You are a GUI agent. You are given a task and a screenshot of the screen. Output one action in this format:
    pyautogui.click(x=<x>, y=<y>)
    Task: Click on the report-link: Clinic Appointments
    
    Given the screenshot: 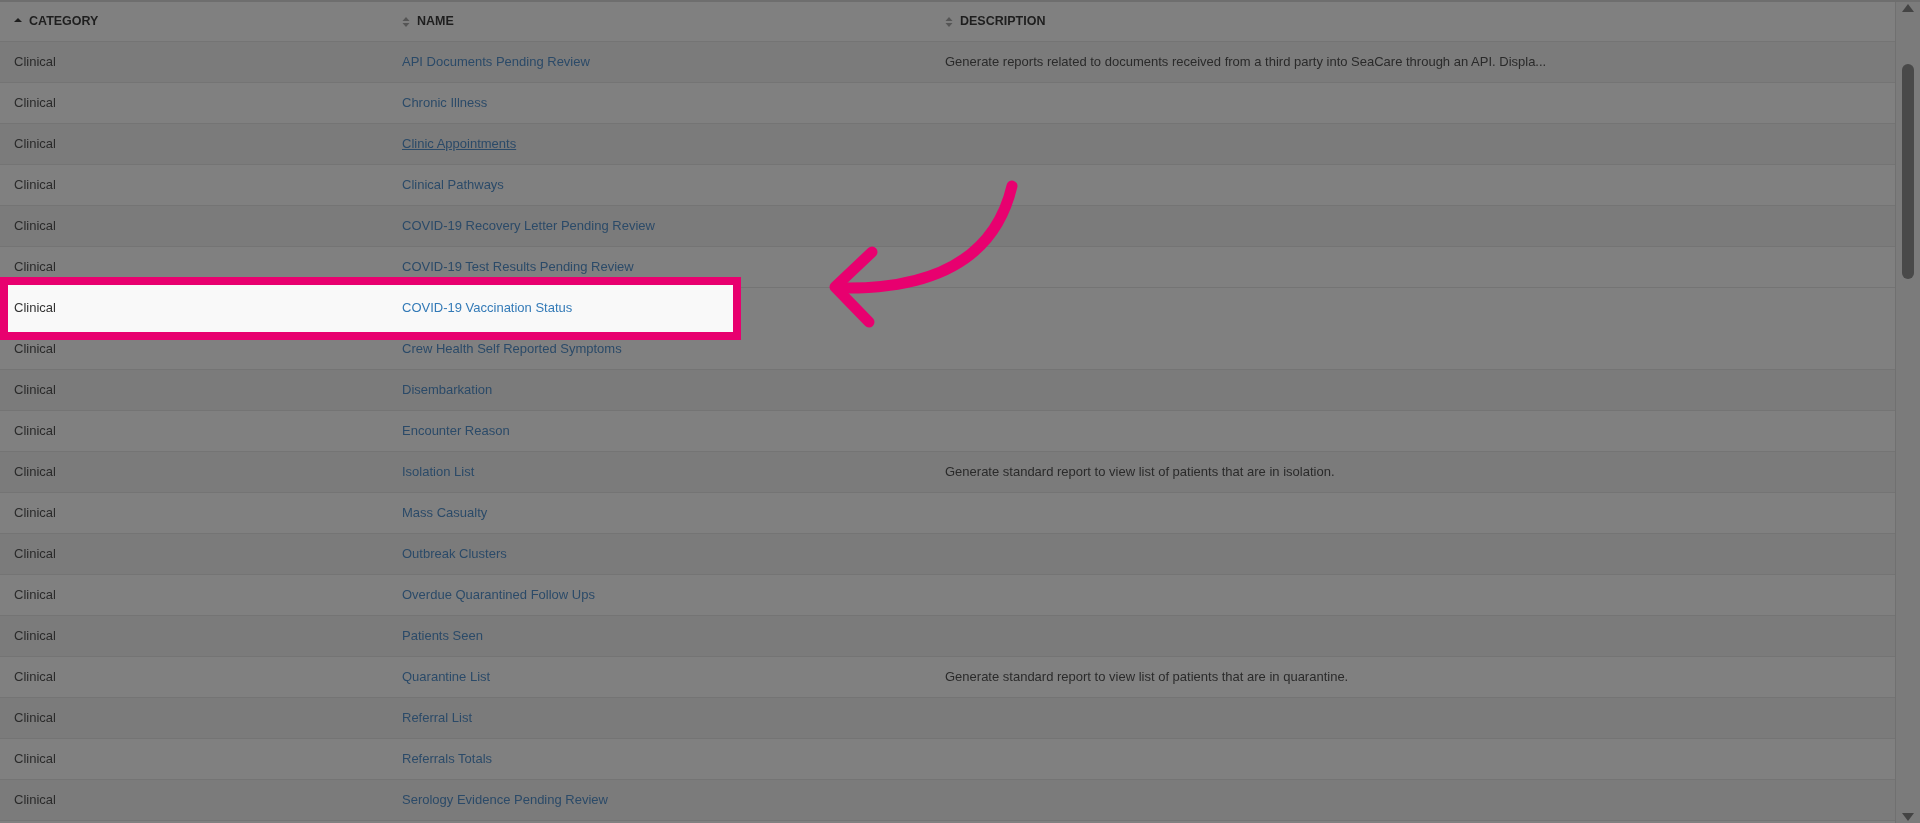 What is the action you would take?
    pyautogui.click(x=459, y=144)
    